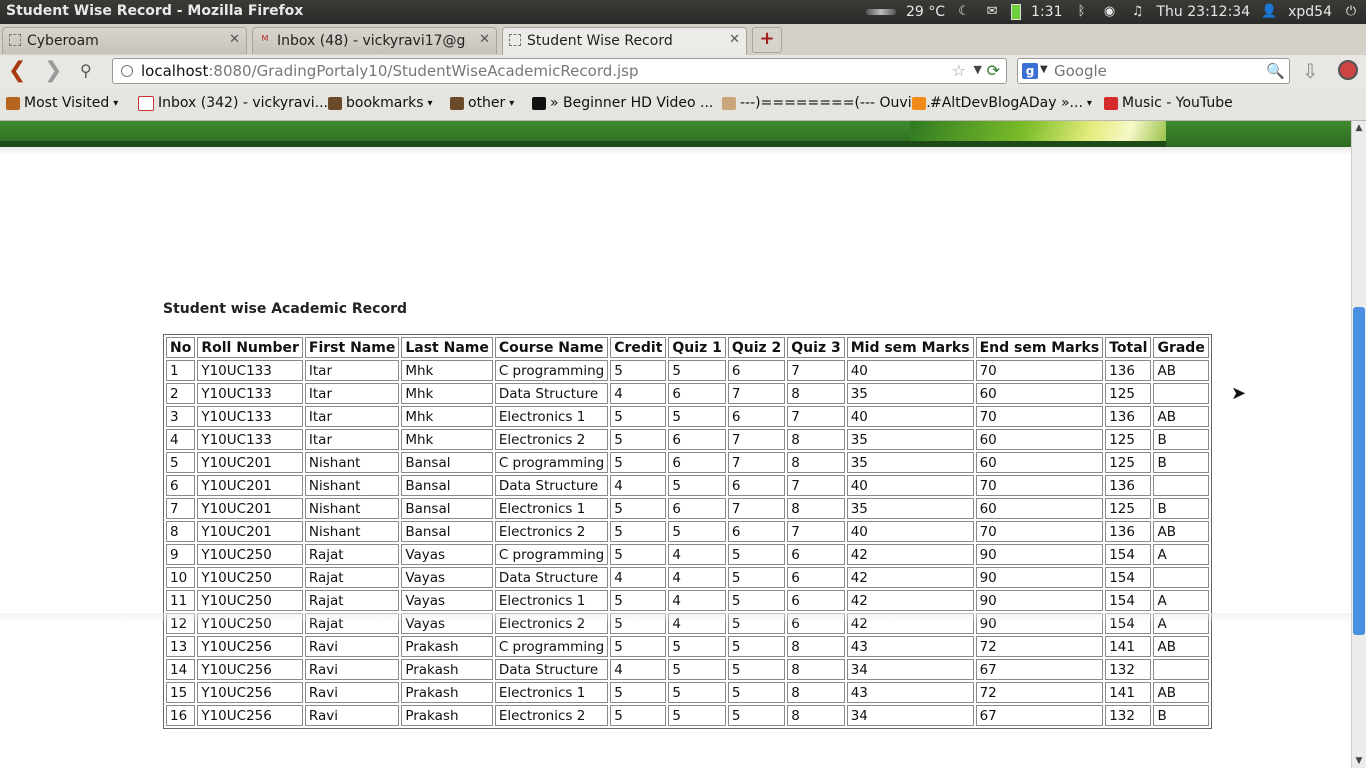 This screenshot has width=1366, height=768. Describe the element at coordinates (1016, 12) in the screenshot. I see `battery-icon` at that location.